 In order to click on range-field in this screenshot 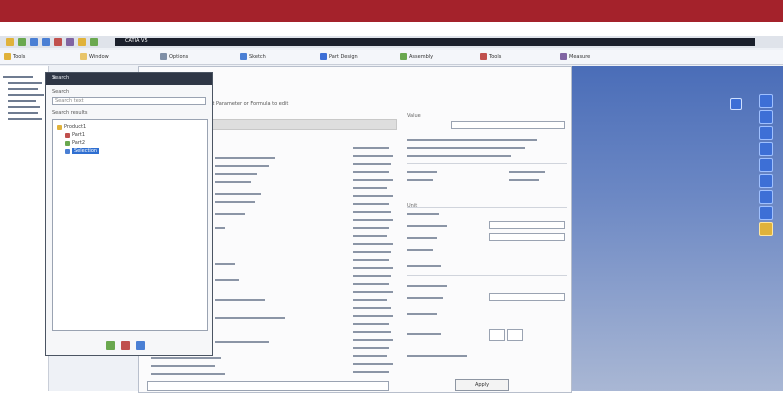, I will do `click(527, 237)`.